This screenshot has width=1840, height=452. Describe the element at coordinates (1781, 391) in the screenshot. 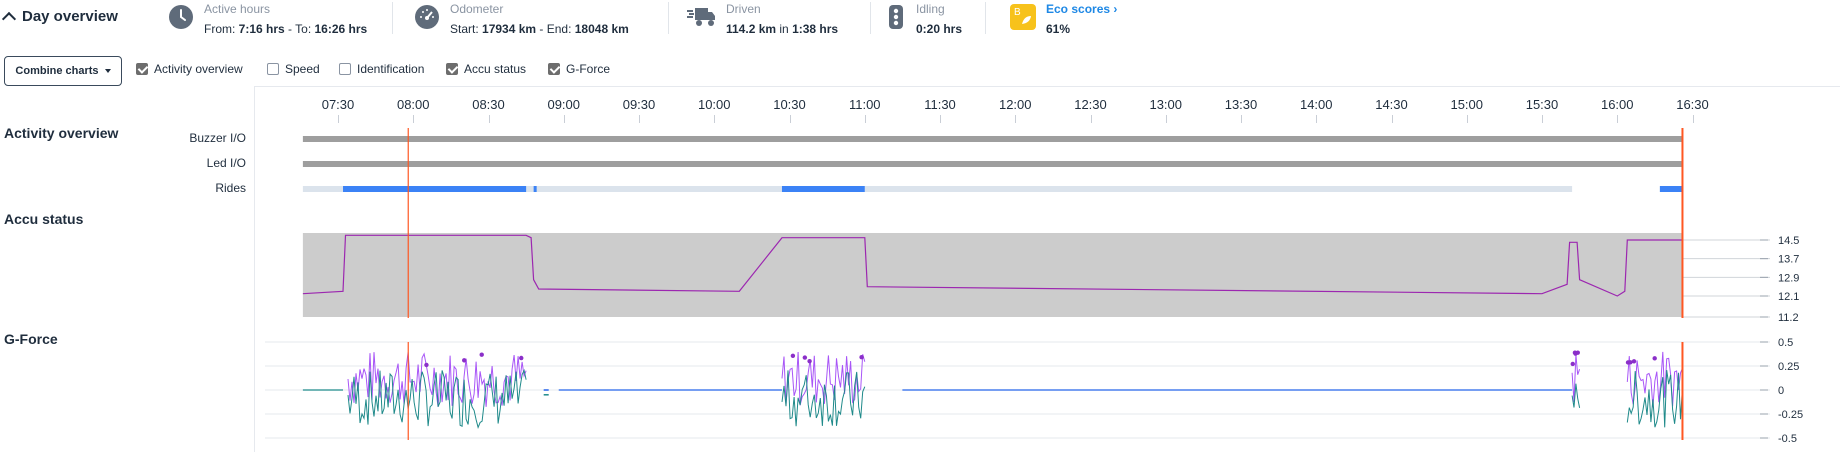

I see `gforce-y-tick-label: 0` at that location.